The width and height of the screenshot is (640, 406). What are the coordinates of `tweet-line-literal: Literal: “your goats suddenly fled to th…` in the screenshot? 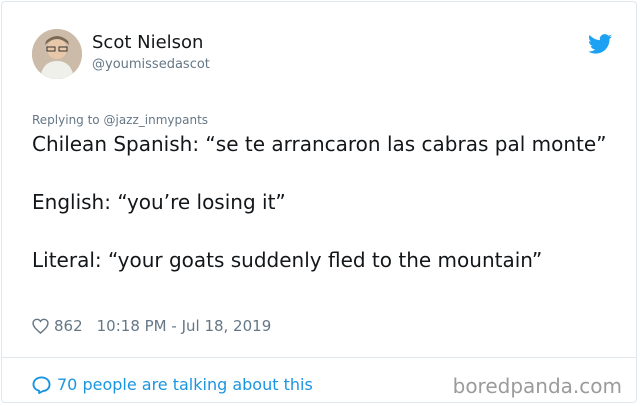 It's located at (287, 260).